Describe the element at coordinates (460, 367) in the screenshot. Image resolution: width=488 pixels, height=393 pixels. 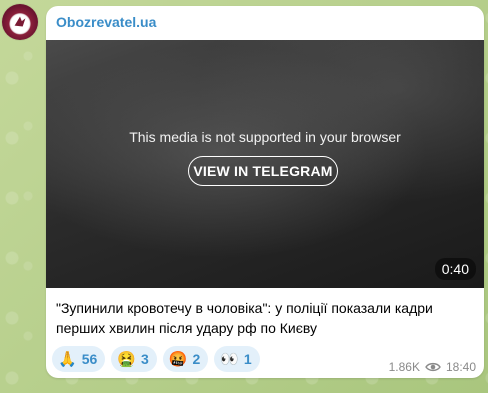
I see `message-time: 18:40` at that location.